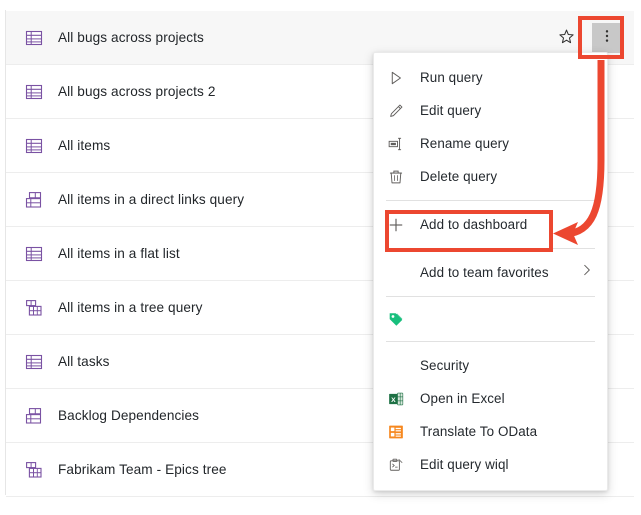 This screenshot has width=641, height=515. I want to click on query-row-label: All items in a flat list, so click(119, 253).